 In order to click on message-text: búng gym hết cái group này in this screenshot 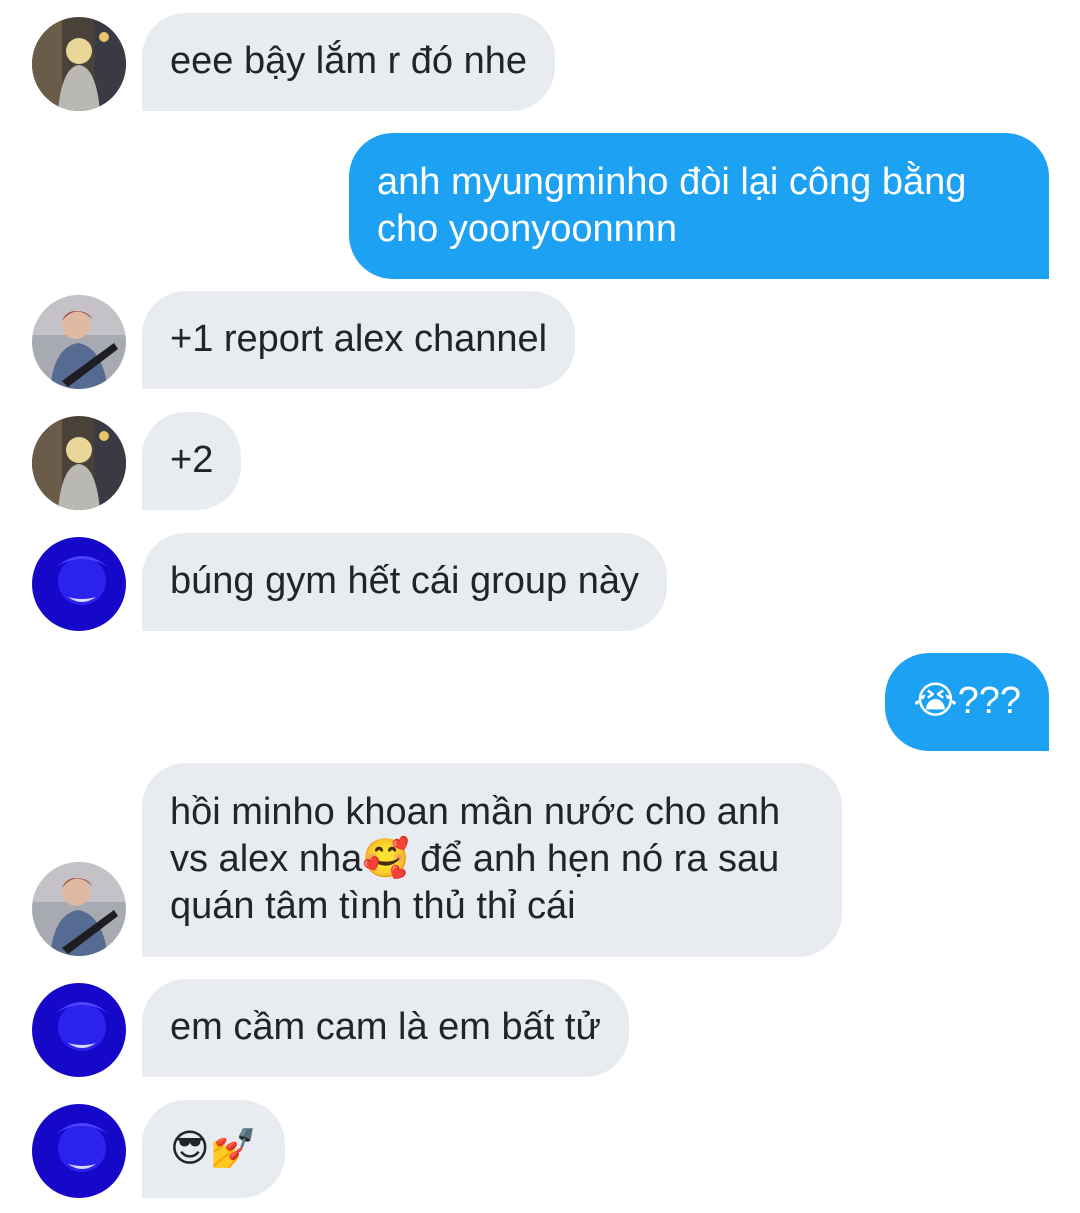, I will do `click(404, 581)`.